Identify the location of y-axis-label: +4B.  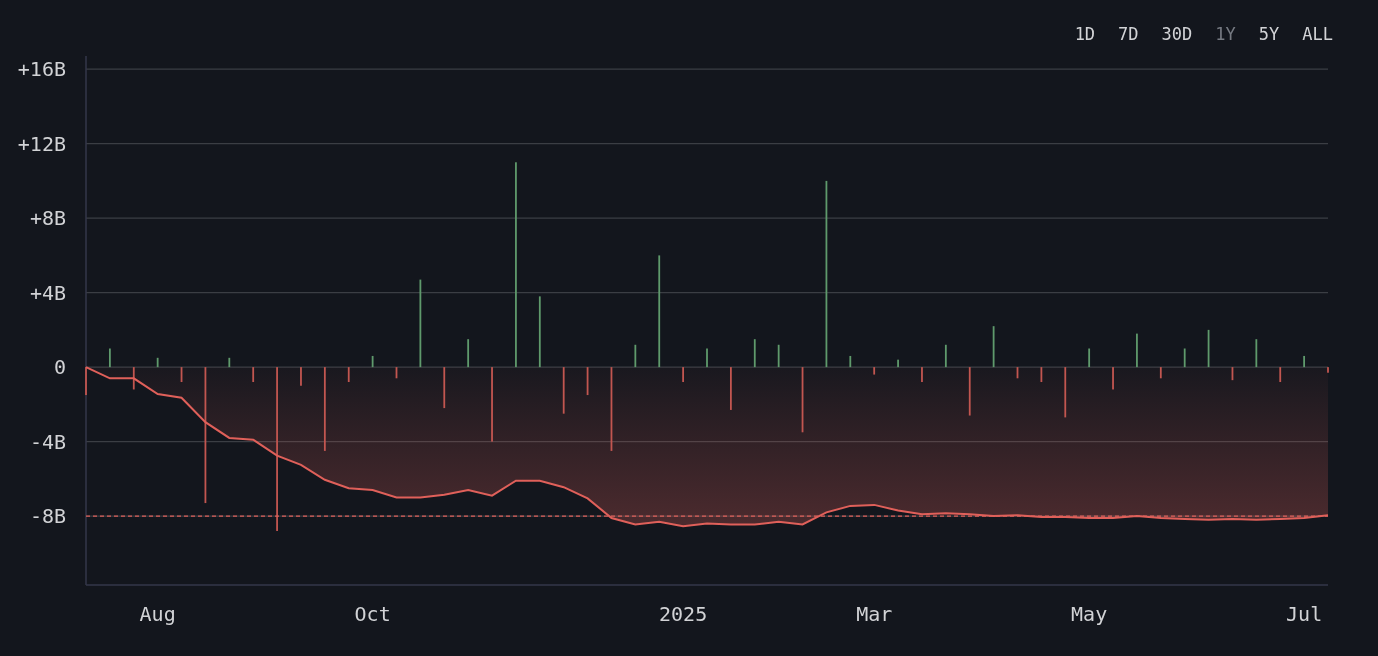
(47, 292).